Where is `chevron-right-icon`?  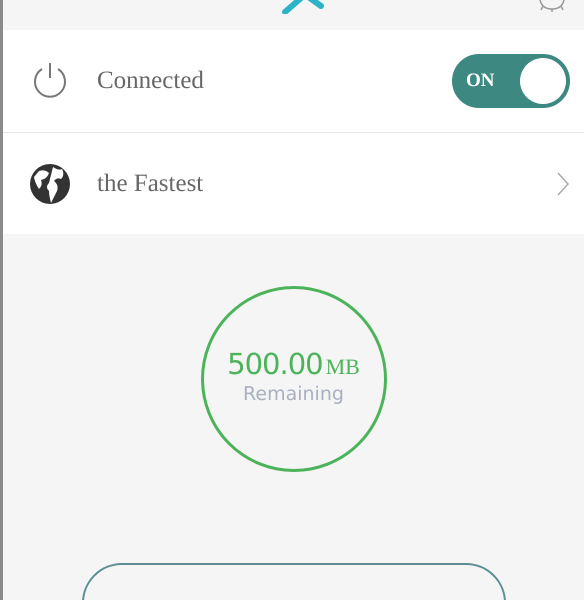 chevron-right-icon is located at coordinates (563, 183).